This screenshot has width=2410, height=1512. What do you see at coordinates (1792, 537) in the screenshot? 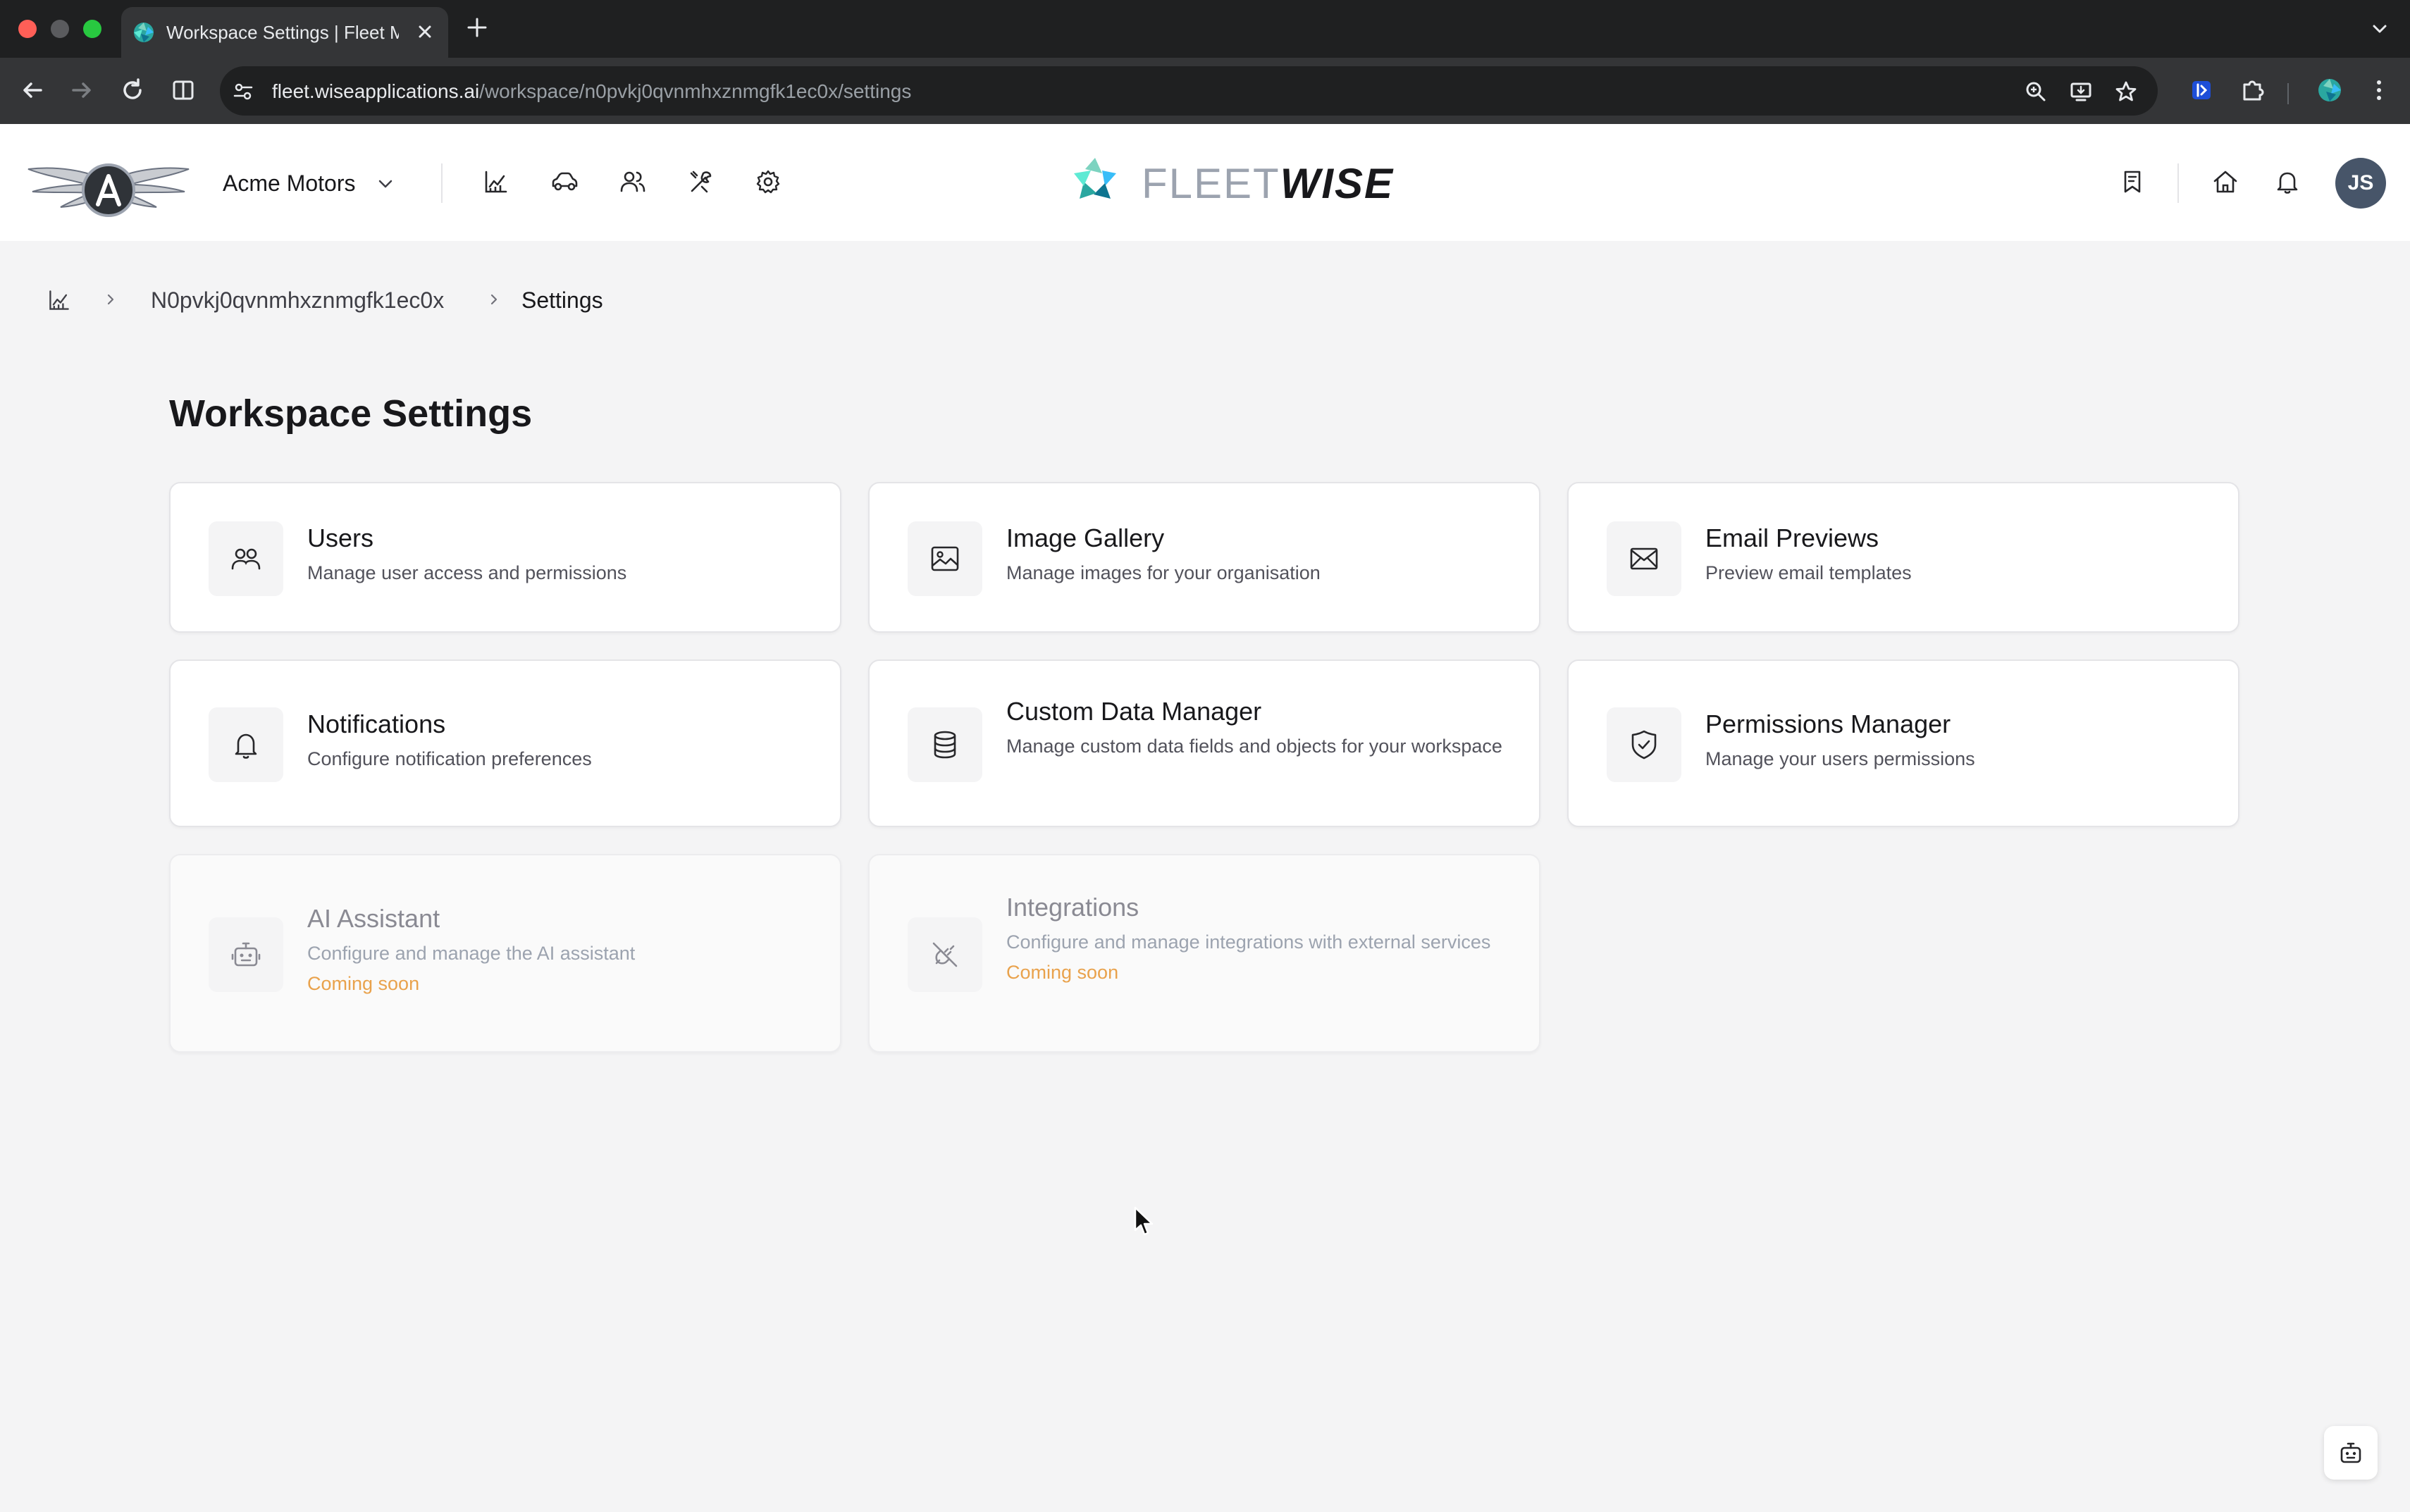
I see `card-title: Email Previews` at bounding box center [1792, 537].